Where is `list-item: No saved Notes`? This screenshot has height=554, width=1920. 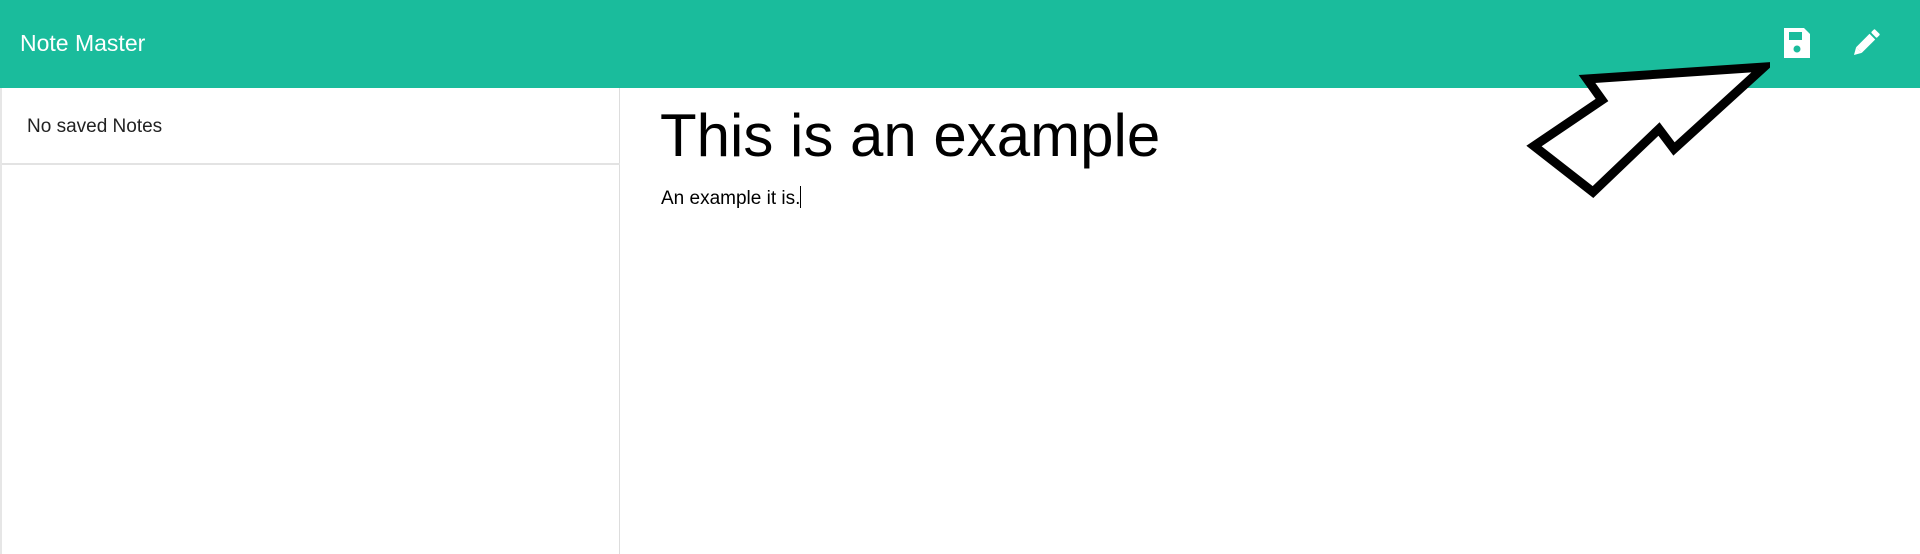
list-item: No saved Notes is located at coordinates (311, 126).